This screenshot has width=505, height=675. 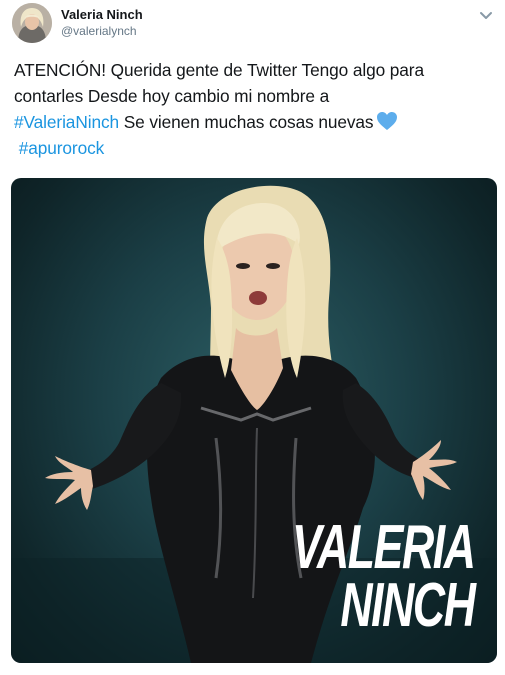 I want to click on blue-heart-icon, so click(x=387, y=121).